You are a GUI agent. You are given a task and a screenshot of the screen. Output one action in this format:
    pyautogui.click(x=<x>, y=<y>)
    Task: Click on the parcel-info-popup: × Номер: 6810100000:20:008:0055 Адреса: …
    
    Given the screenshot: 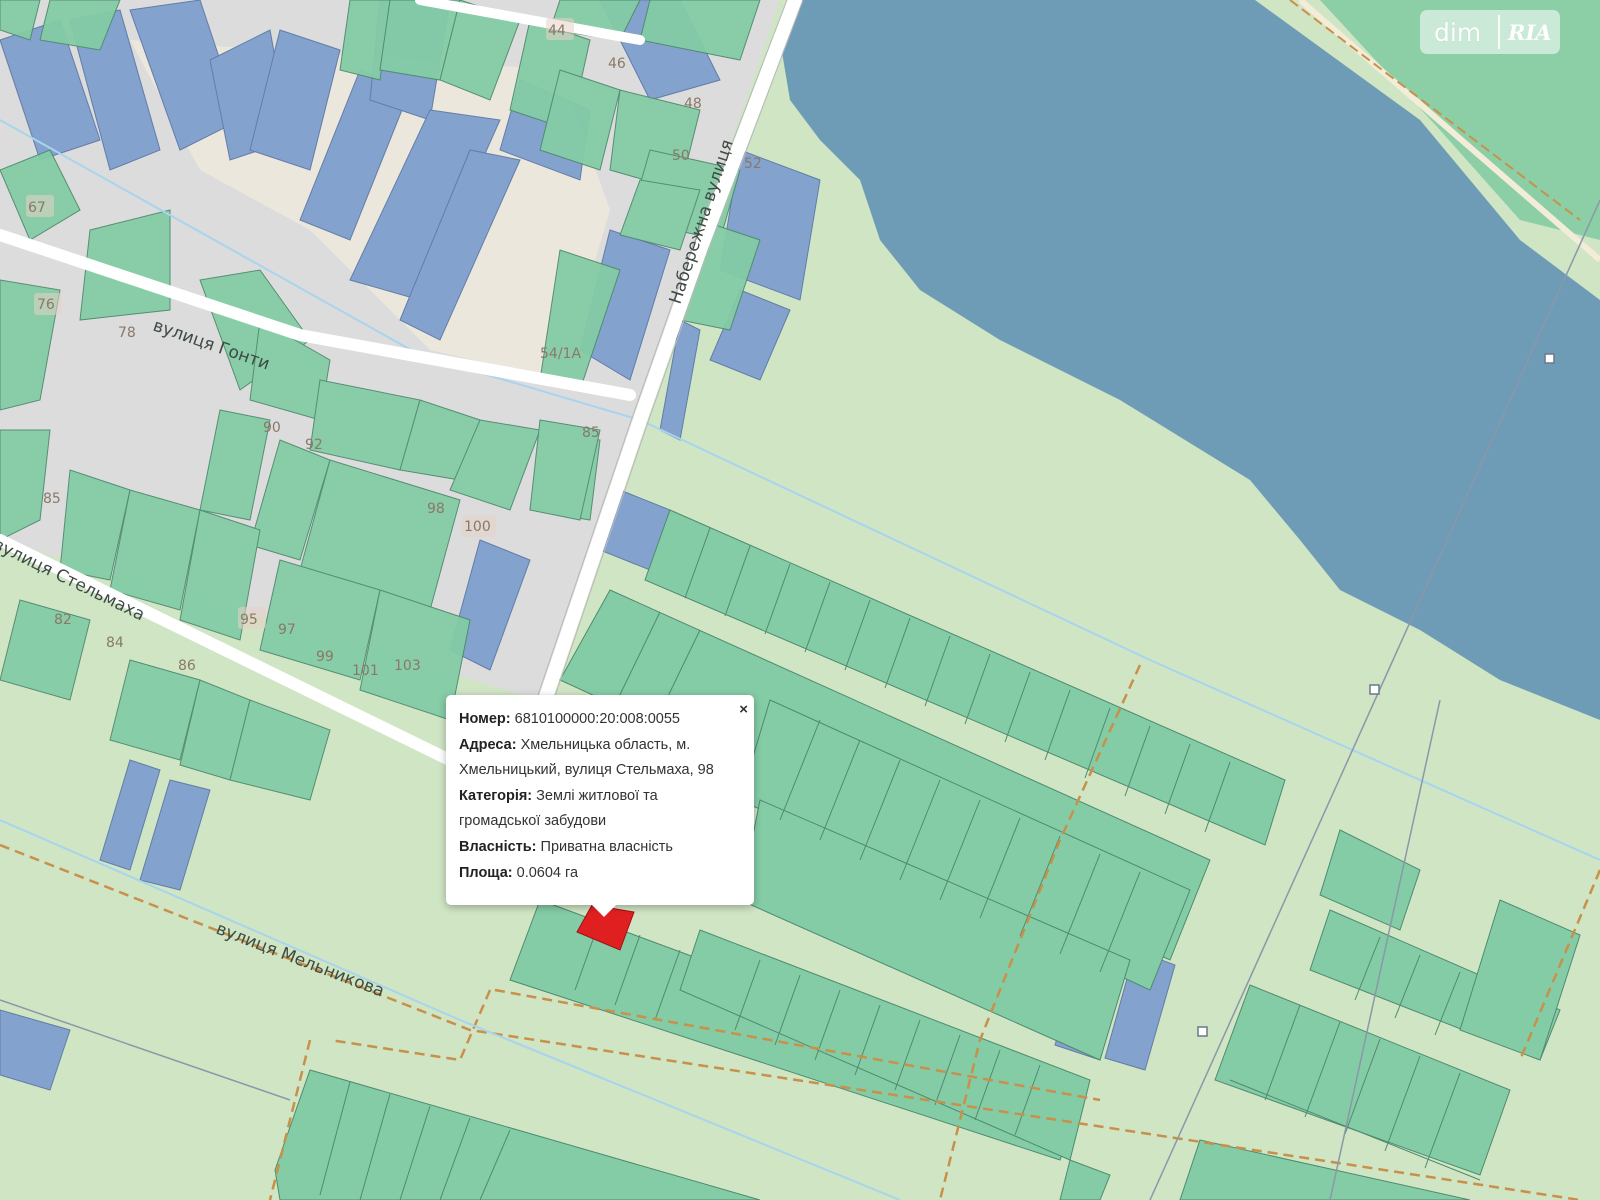 What is the action you would take?
    pyautogui.click(x=600, y=800)
    